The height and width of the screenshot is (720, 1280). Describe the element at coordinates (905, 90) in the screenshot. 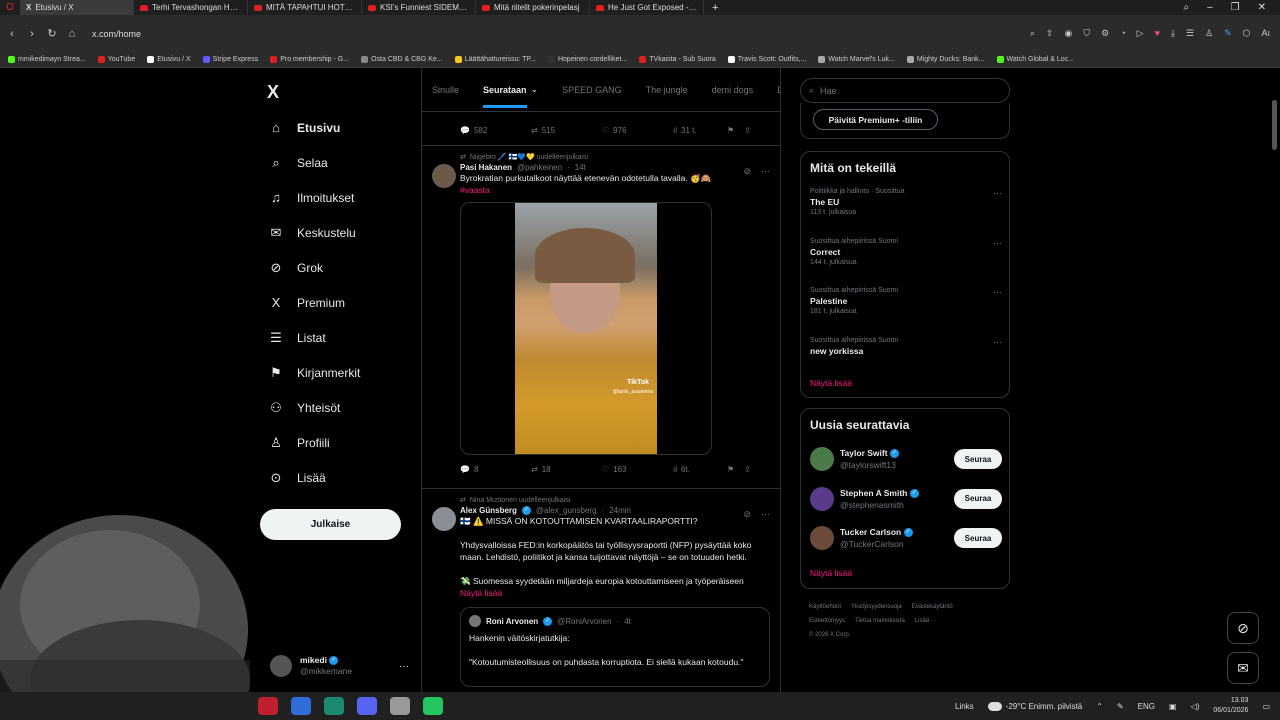

I see `search-input: ⌕ Hae` at that location.